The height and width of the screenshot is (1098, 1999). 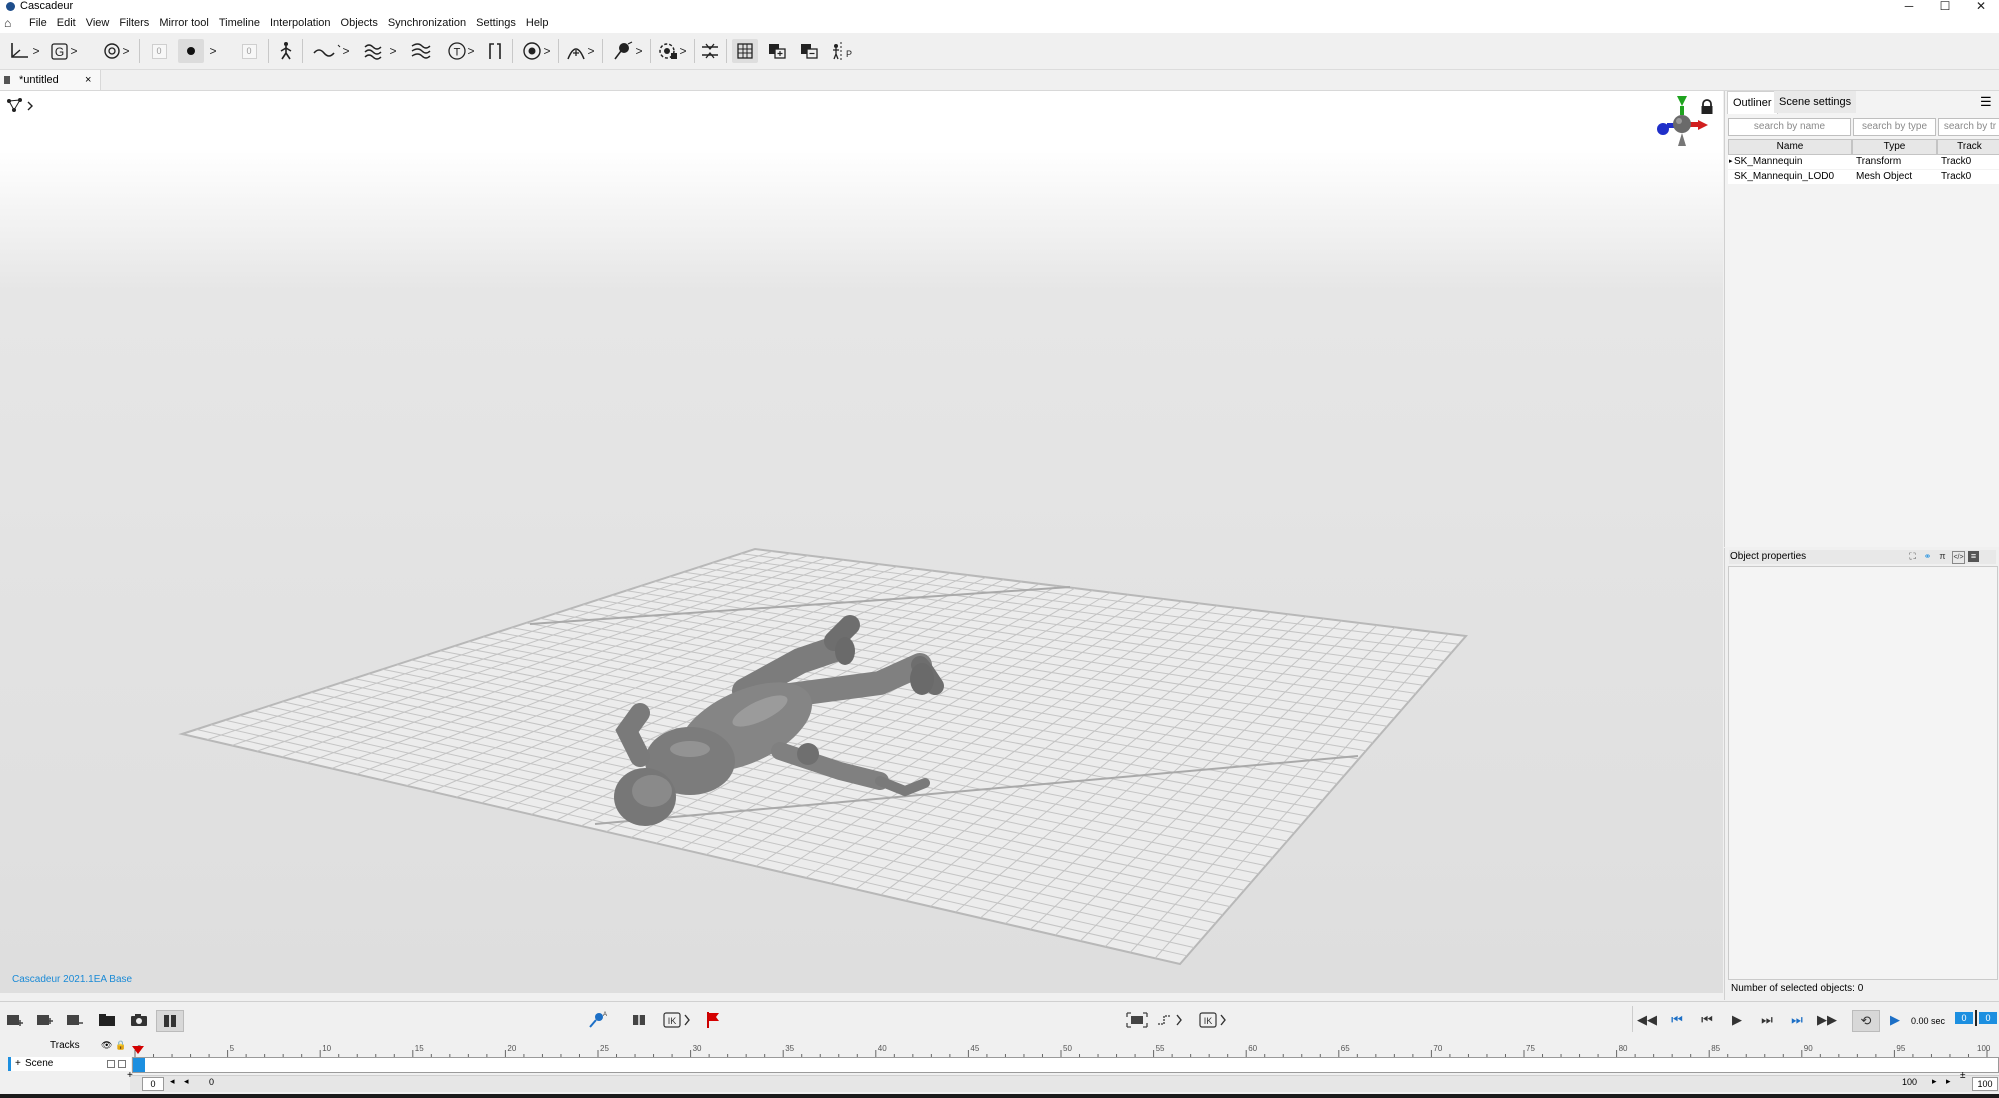 I want to click on group-tool-button: G >, so click(x=64, y=51).